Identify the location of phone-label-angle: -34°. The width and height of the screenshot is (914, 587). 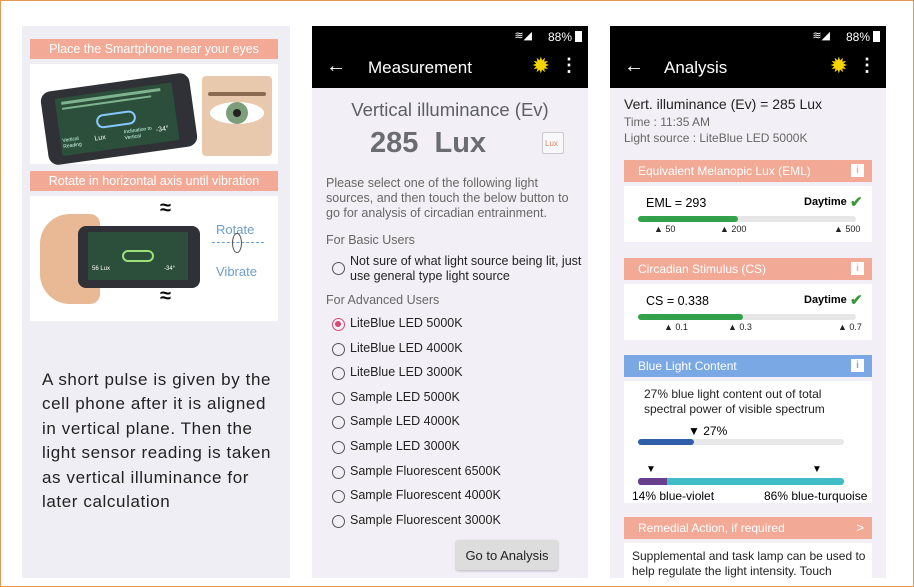
(162, 129).